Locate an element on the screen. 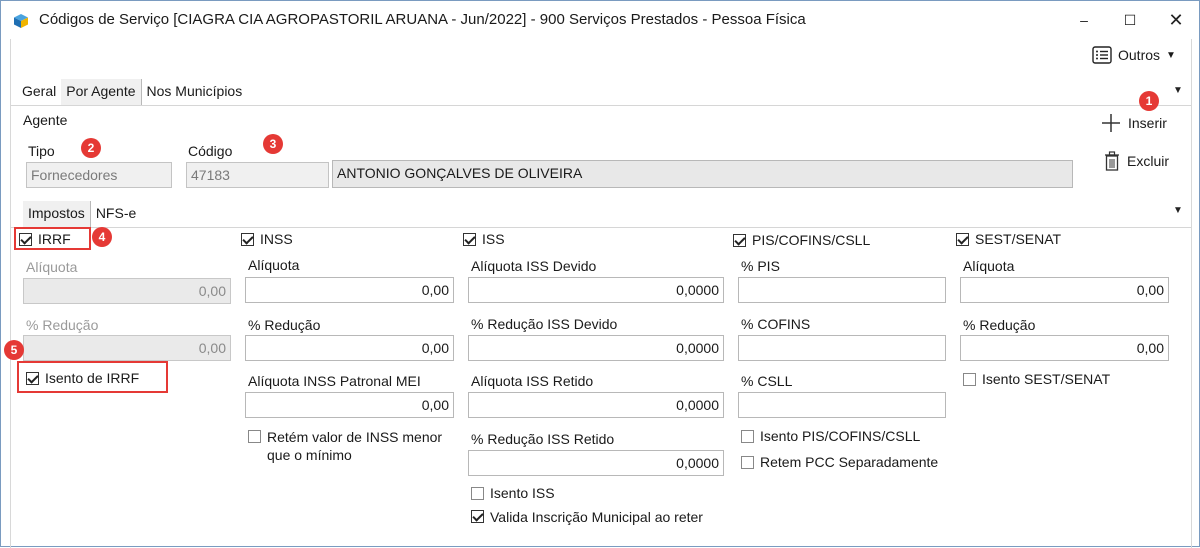 The width and height of the screenshot is (1200, 548). inss-patronal-field: 0,00 is located at coordinates (349, 405).